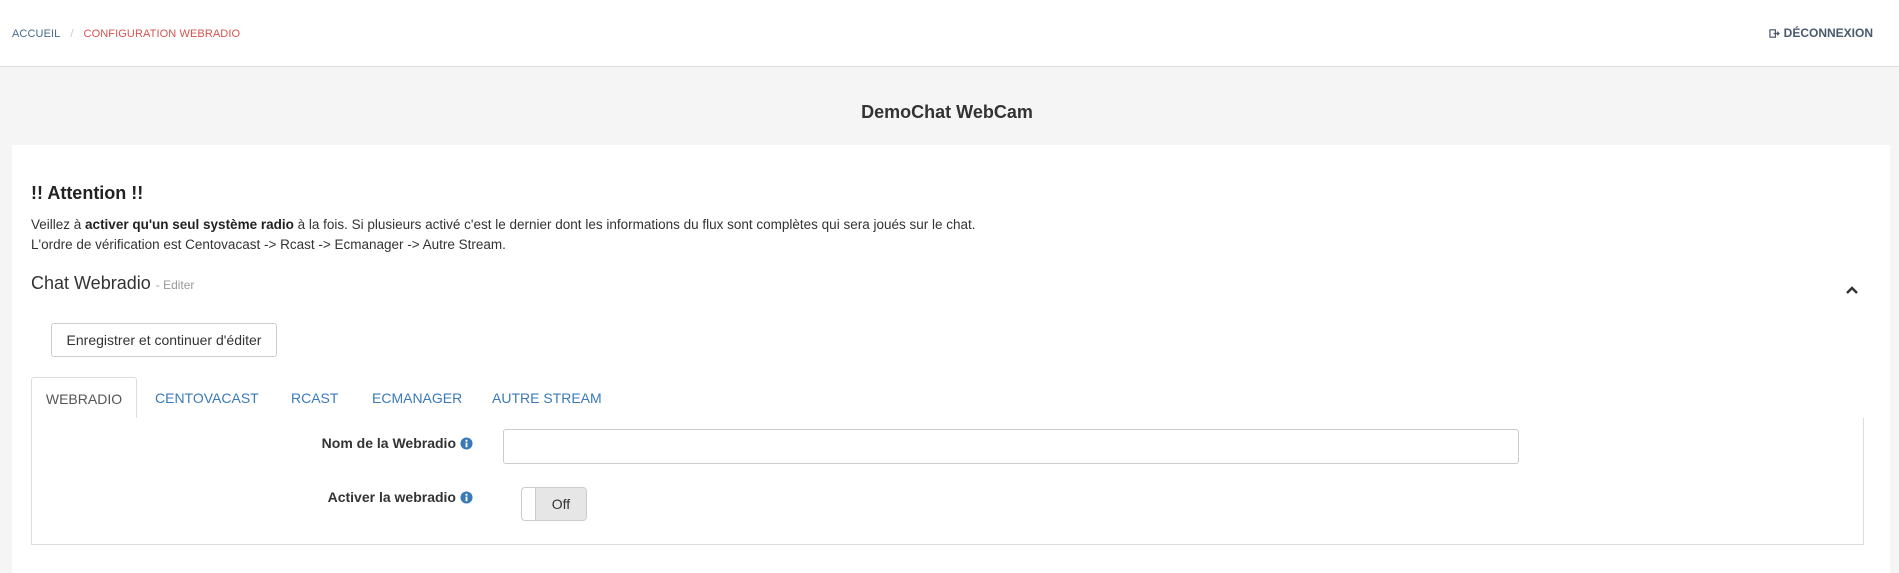  I want to click on logout-label: DÉCONNEXION, so click(1828, 33).